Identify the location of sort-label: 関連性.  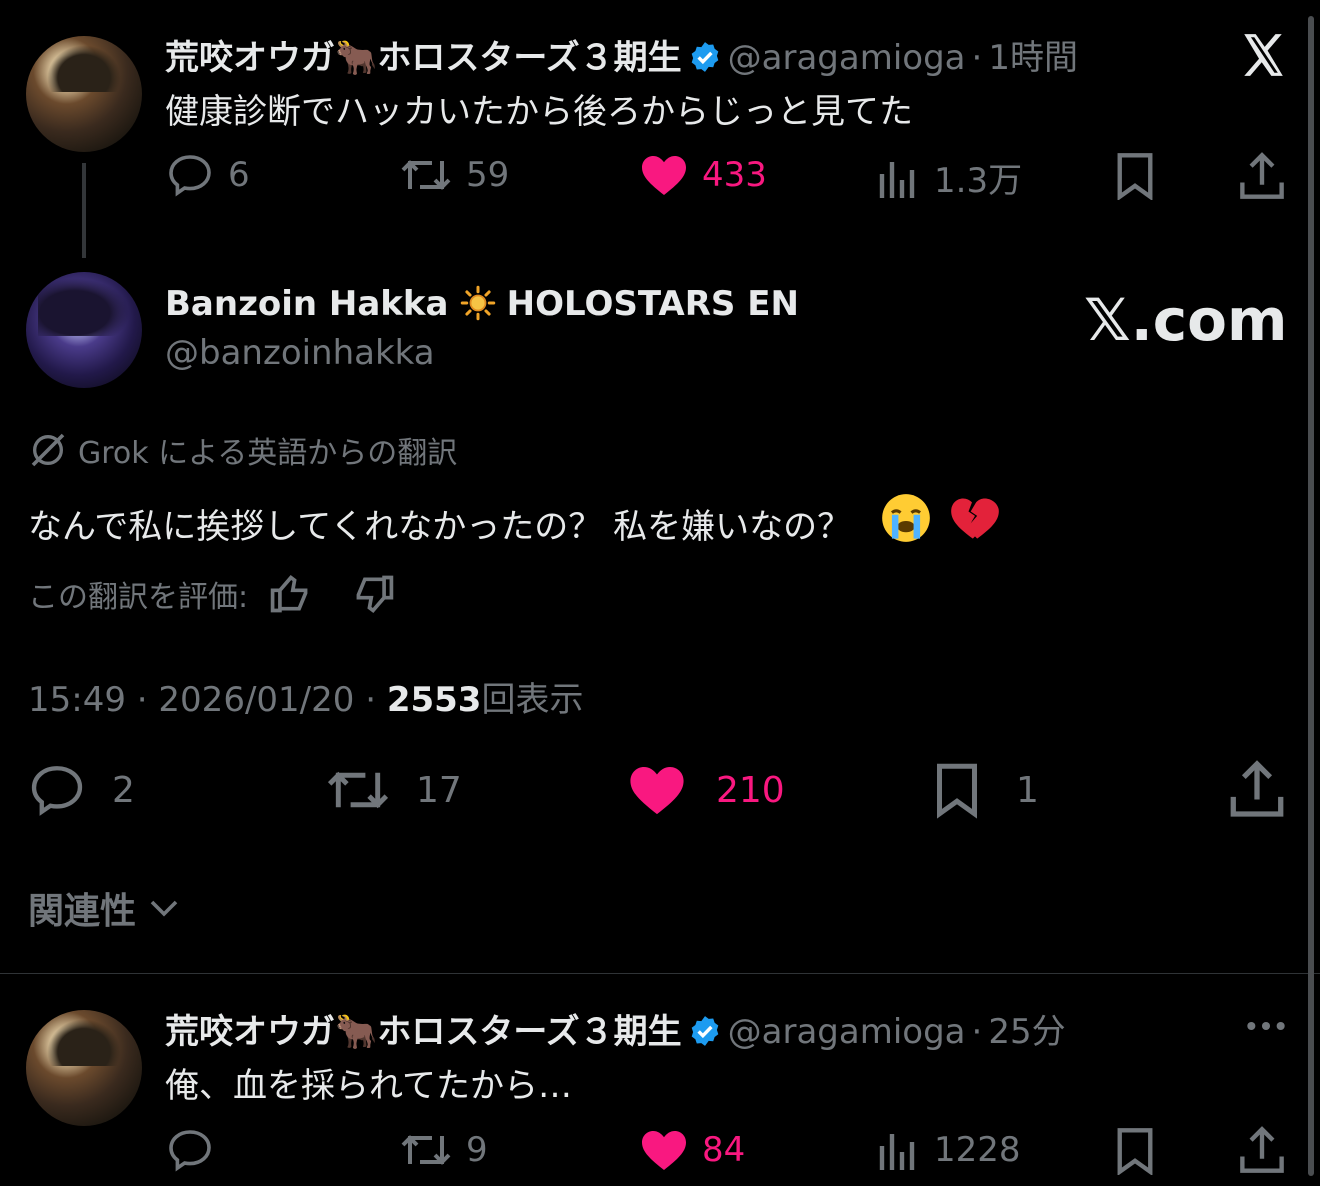
(82, 911).